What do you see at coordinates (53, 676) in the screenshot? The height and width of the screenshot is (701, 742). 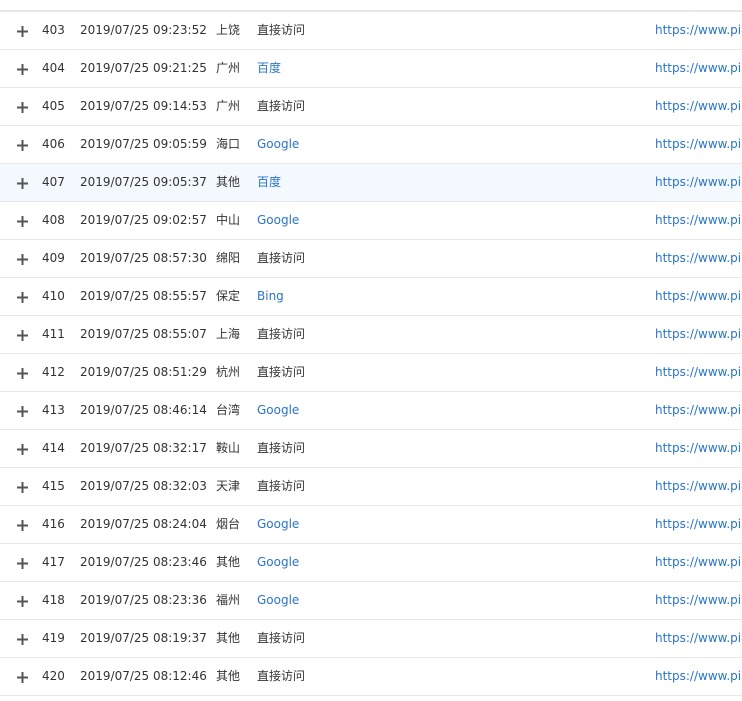 I see `row-number: 420` at bounding box center [53, 676].